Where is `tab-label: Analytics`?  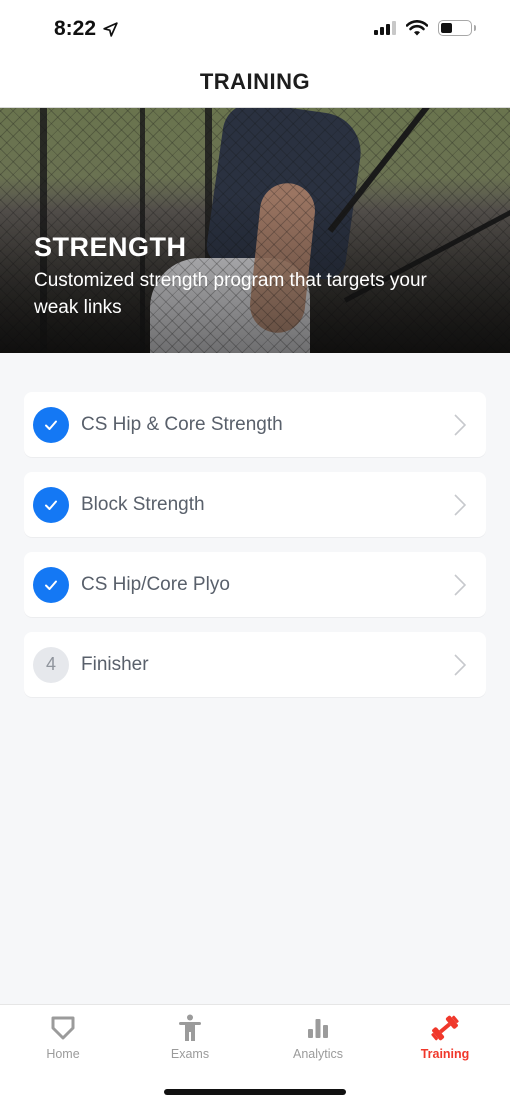
tab-label: Analytics is located at coordinates (318, 1054).